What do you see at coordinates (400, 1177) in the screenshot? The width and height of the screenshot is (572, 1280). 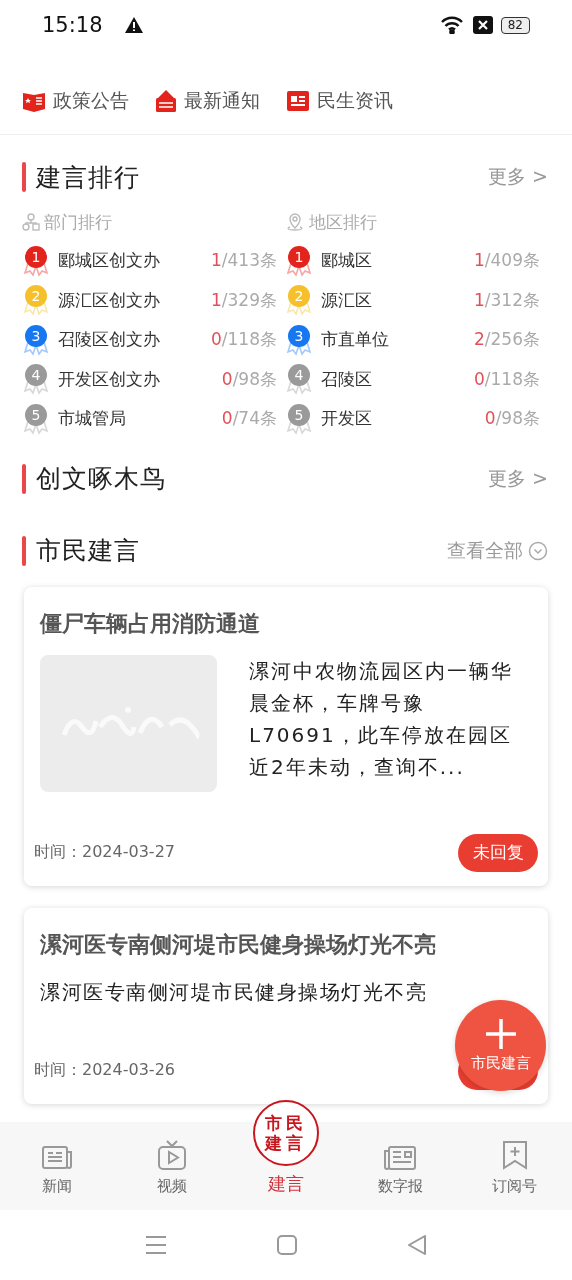 I see `nav-tab: 数字报` at bounding box center [400, 1177].